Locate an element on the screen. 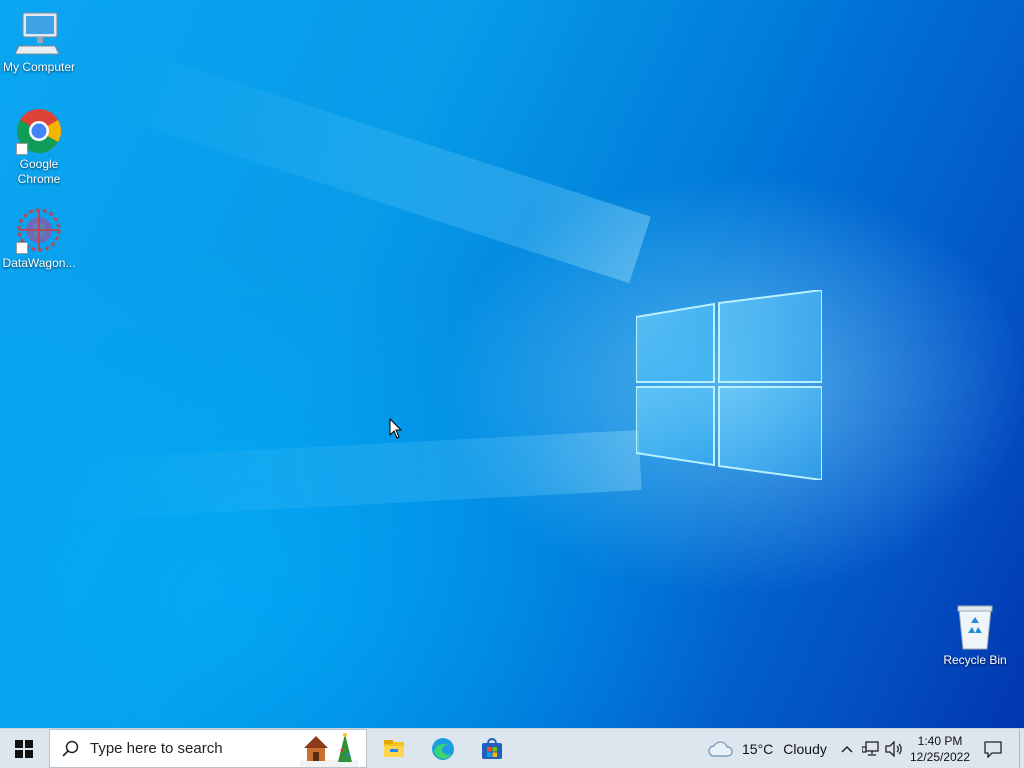 Image resolution: width=1024 pixels, height=768 pixels. network-button is located at coordinates (871, 748).